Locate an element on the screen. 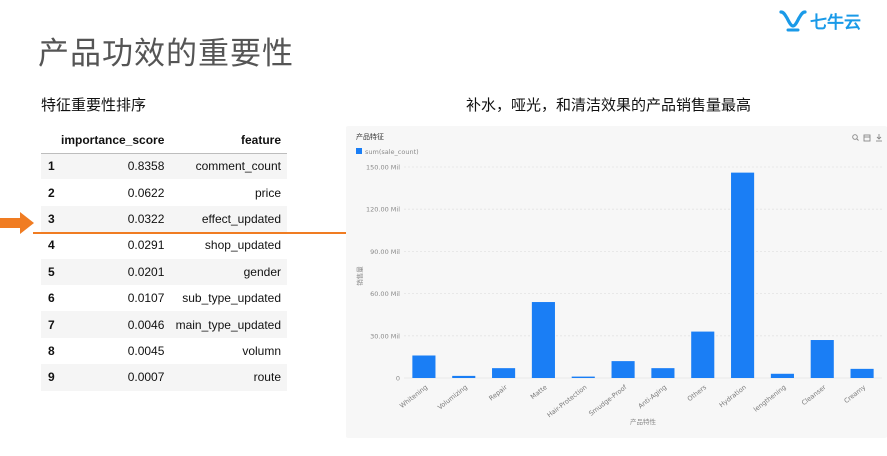 The height and width of the screenshot is (456, 887). x-tick-label: Hair-Protection is located at coordinates (567, 401).